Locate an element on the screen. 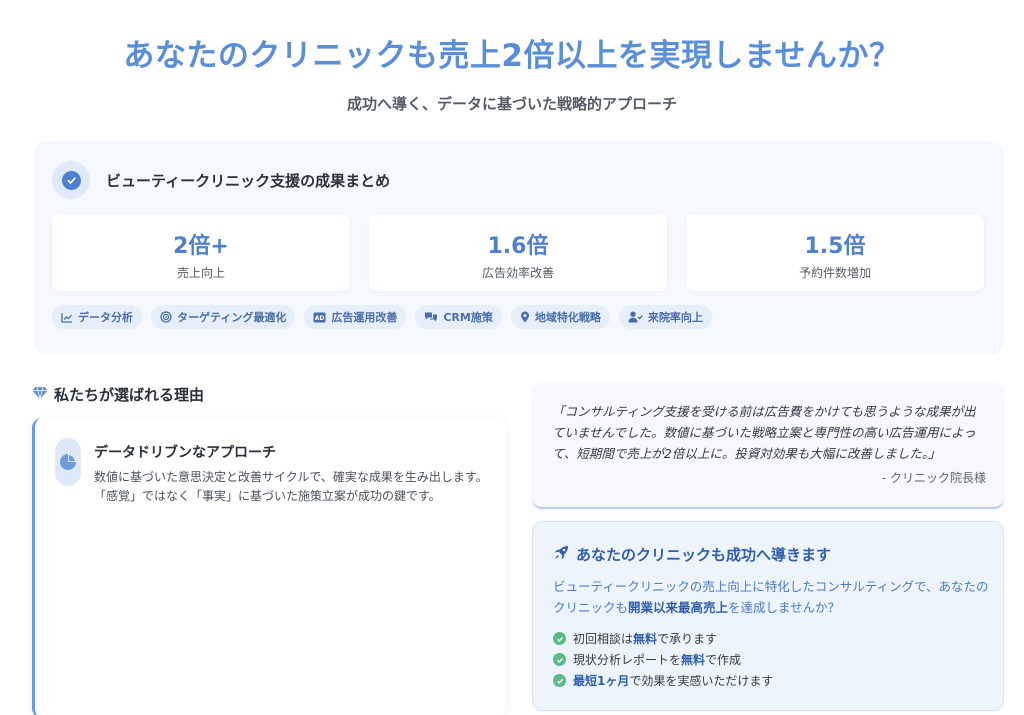  target-icon is located at coordinates (166, 317).